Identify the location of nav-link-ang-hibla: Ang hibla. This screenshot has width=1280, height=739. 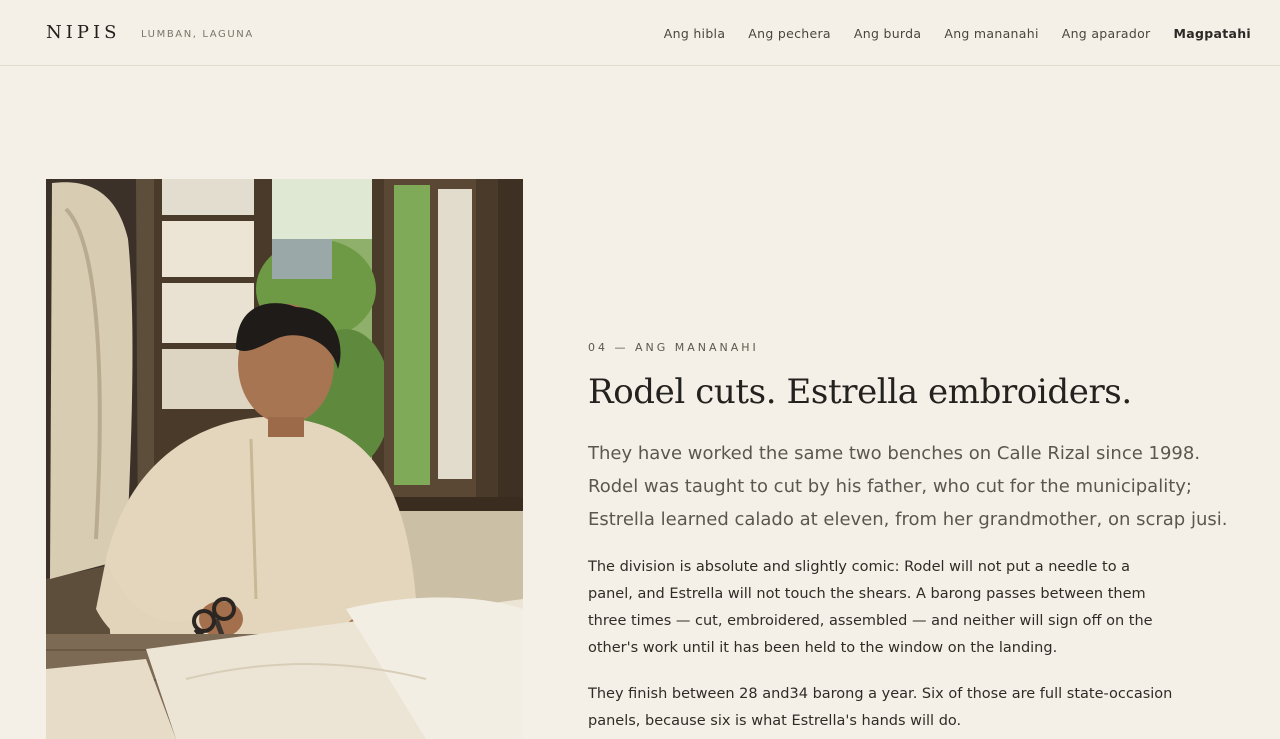
(695, 33).